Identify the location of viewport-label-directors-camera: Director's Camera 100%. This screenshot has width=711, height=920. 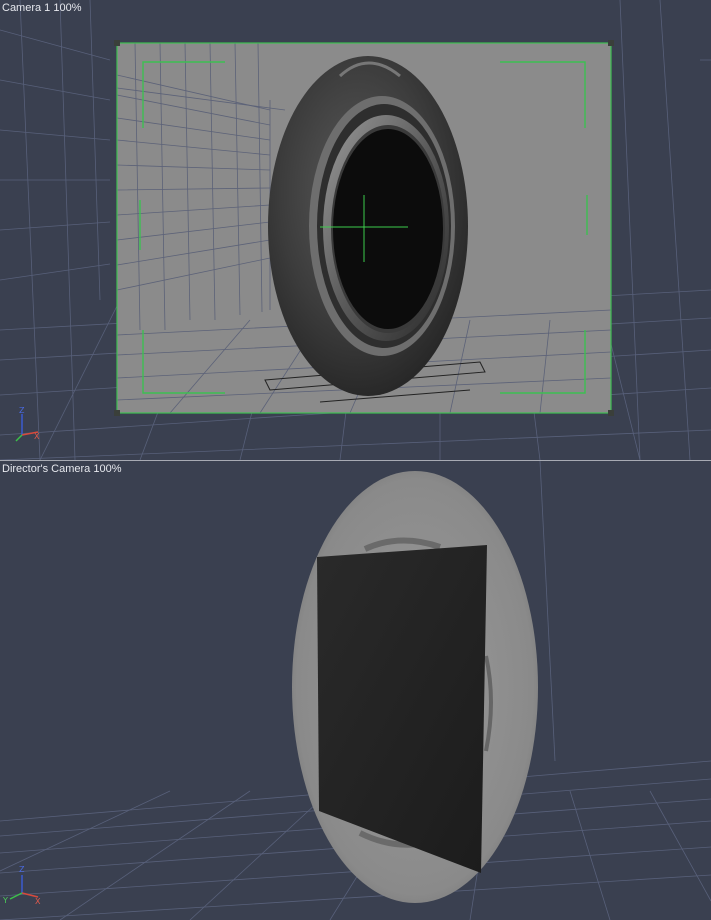
(61, 469).